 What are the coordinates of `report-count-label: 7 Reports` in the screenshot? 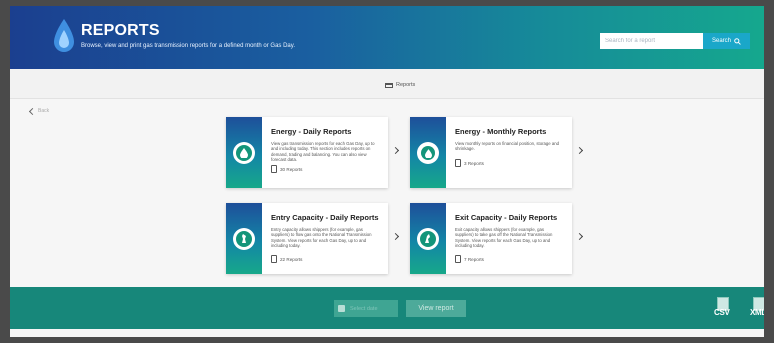 It's located at (474, 259).